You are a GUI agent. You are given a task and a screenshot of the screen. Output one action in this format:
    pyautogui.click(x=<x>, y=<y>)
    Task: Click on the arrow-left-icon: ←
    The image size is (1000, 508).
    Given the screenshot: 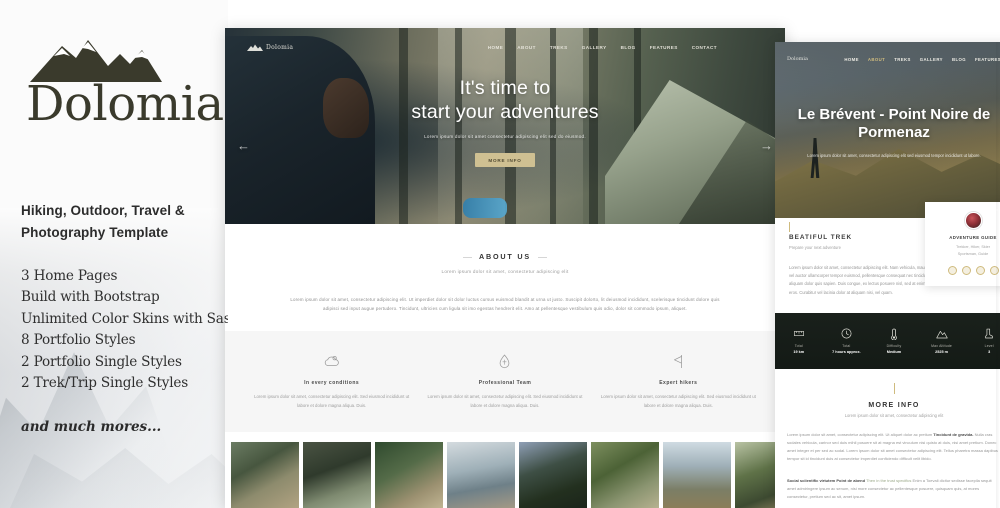 What is the action you would take?
    pyautogui.click(x=243, y=145)
    